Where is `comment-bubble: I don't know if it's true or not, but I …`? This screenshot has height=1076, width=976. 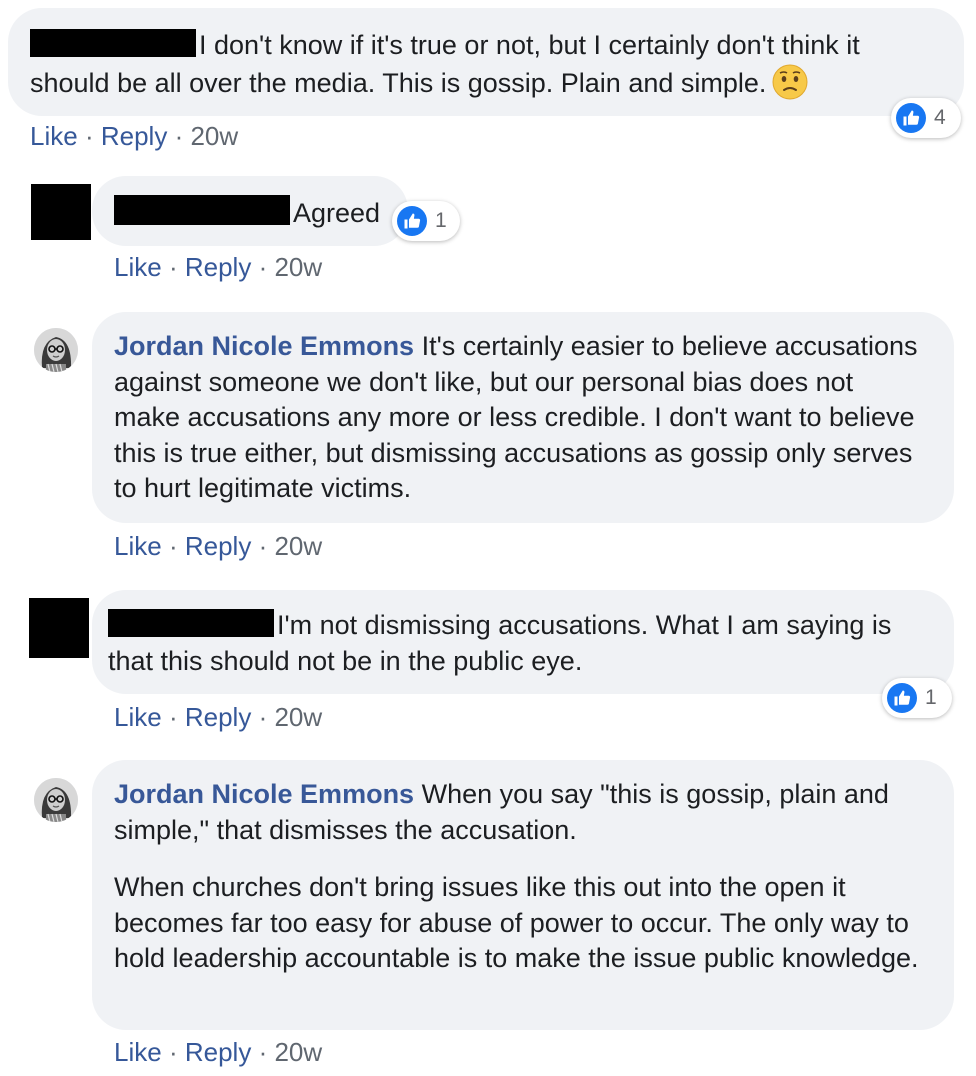 comment-bubble: I don't know if it's true or not, but I … is located at coordinates (486, 62).